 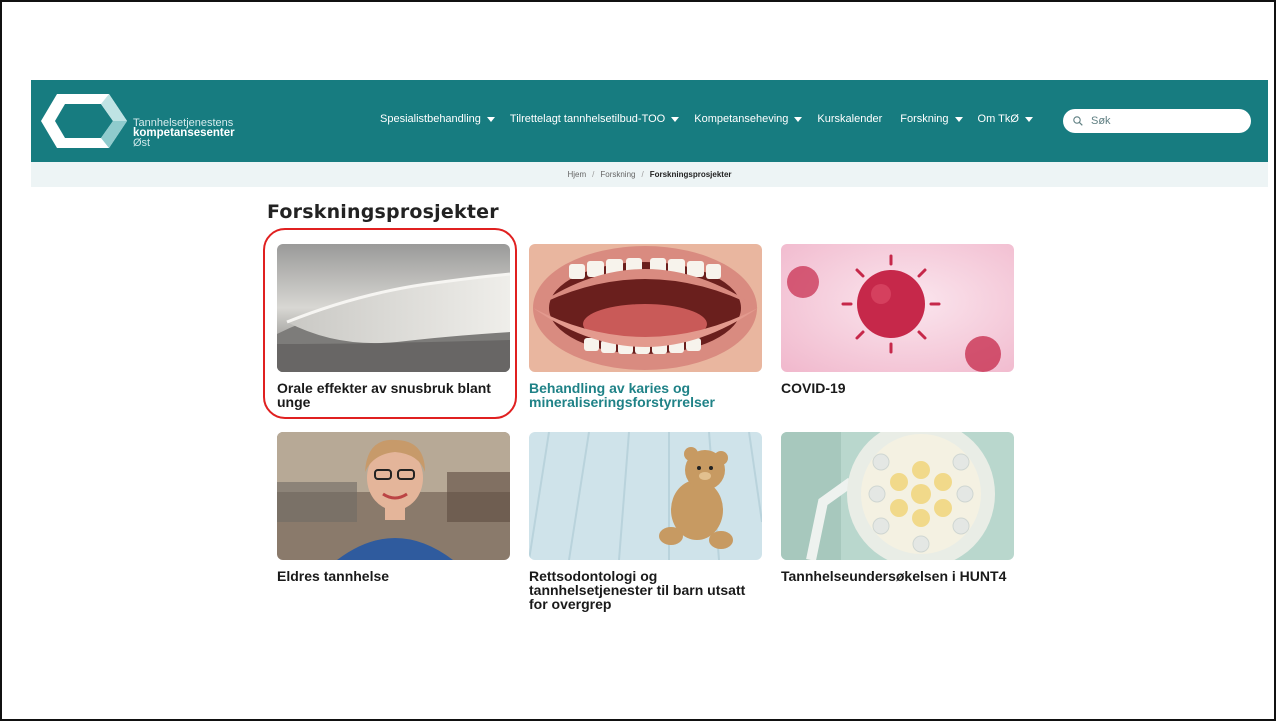 I want to click on brand-name: Tannhelsetjenestens kompetansesenter Øst, so click(x=184, y=133).